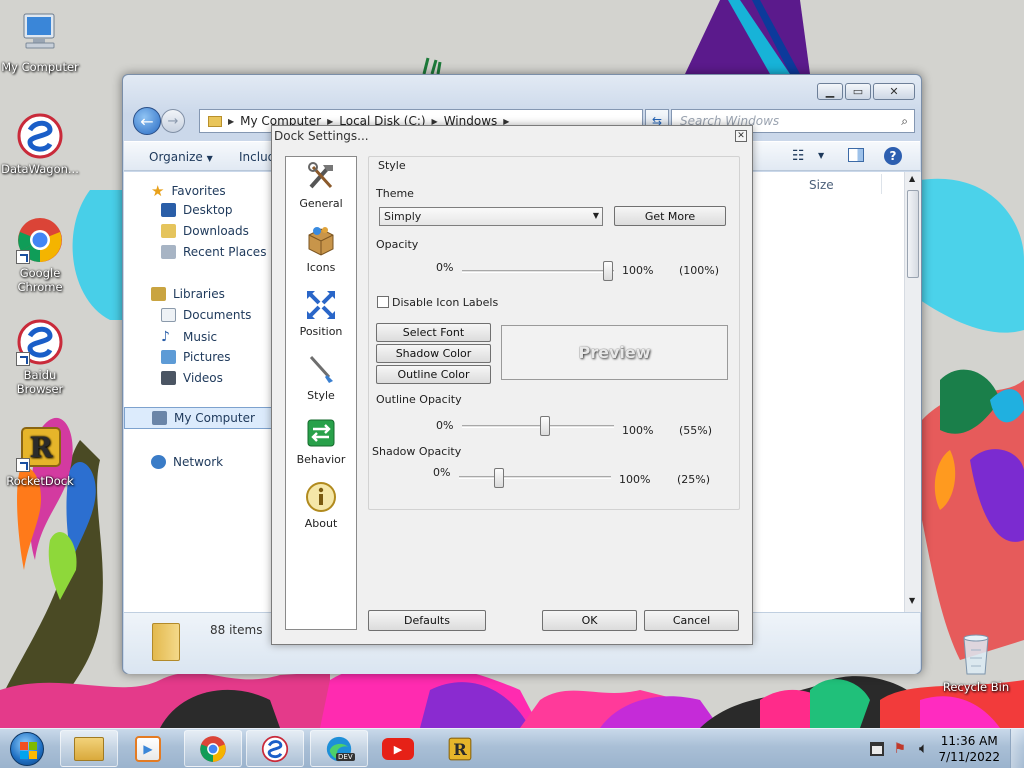 This screenshot has width=1024, height=768. What do you see at coordinates (691, 620) in the screenshot?
I see `cancel-button: Cancel` at bounding box center [691, 620].